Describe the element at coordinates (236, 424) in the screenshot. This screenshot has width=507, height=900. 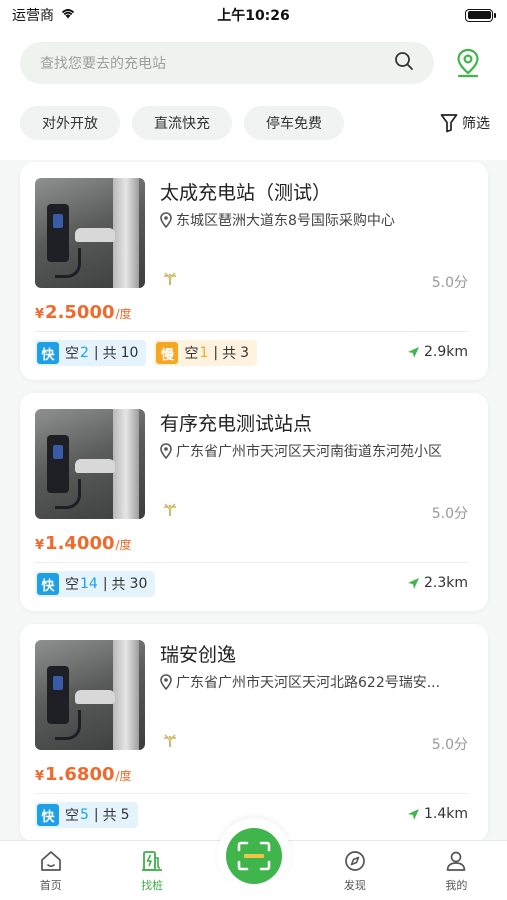
I see `station-name: 有序充电测试站点` at that location.